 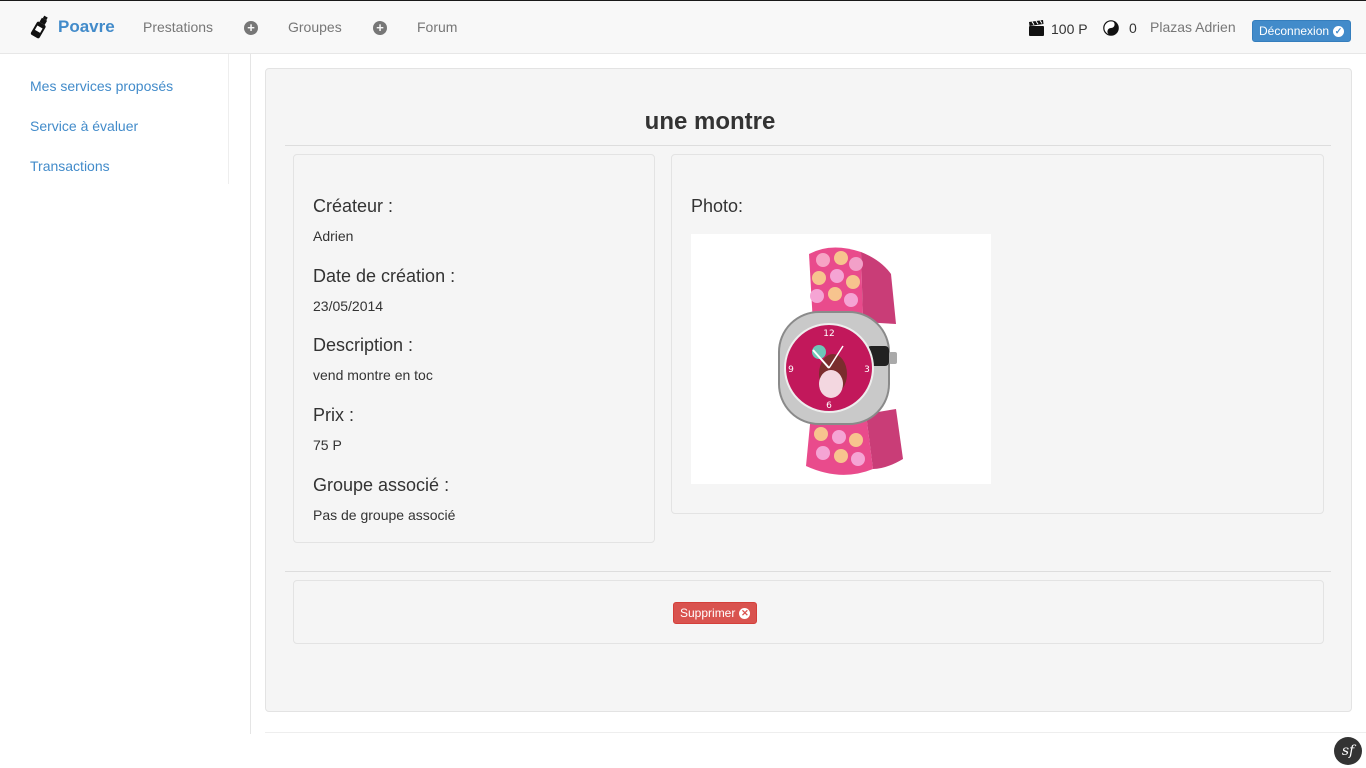 I want to click on close-circle-icon: ✕, so click(x=745, y=613).